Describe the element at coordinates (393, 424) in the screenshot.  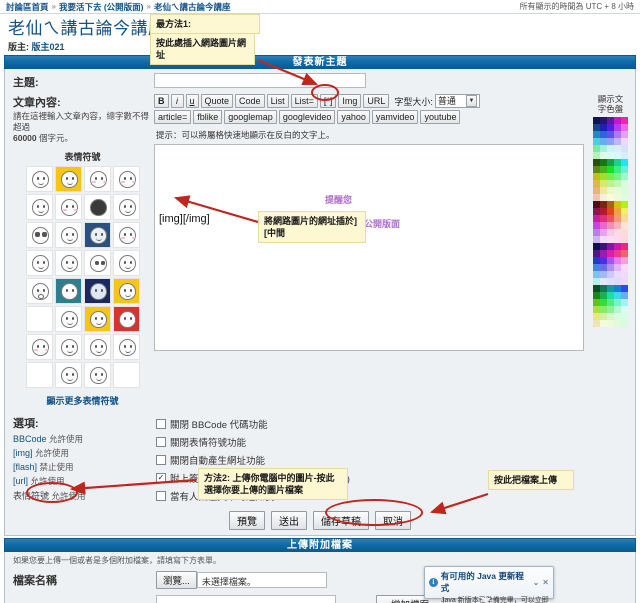
I see `checkbox-disable-bbcode: 關閉 BBCode 代碼功能` at that location.